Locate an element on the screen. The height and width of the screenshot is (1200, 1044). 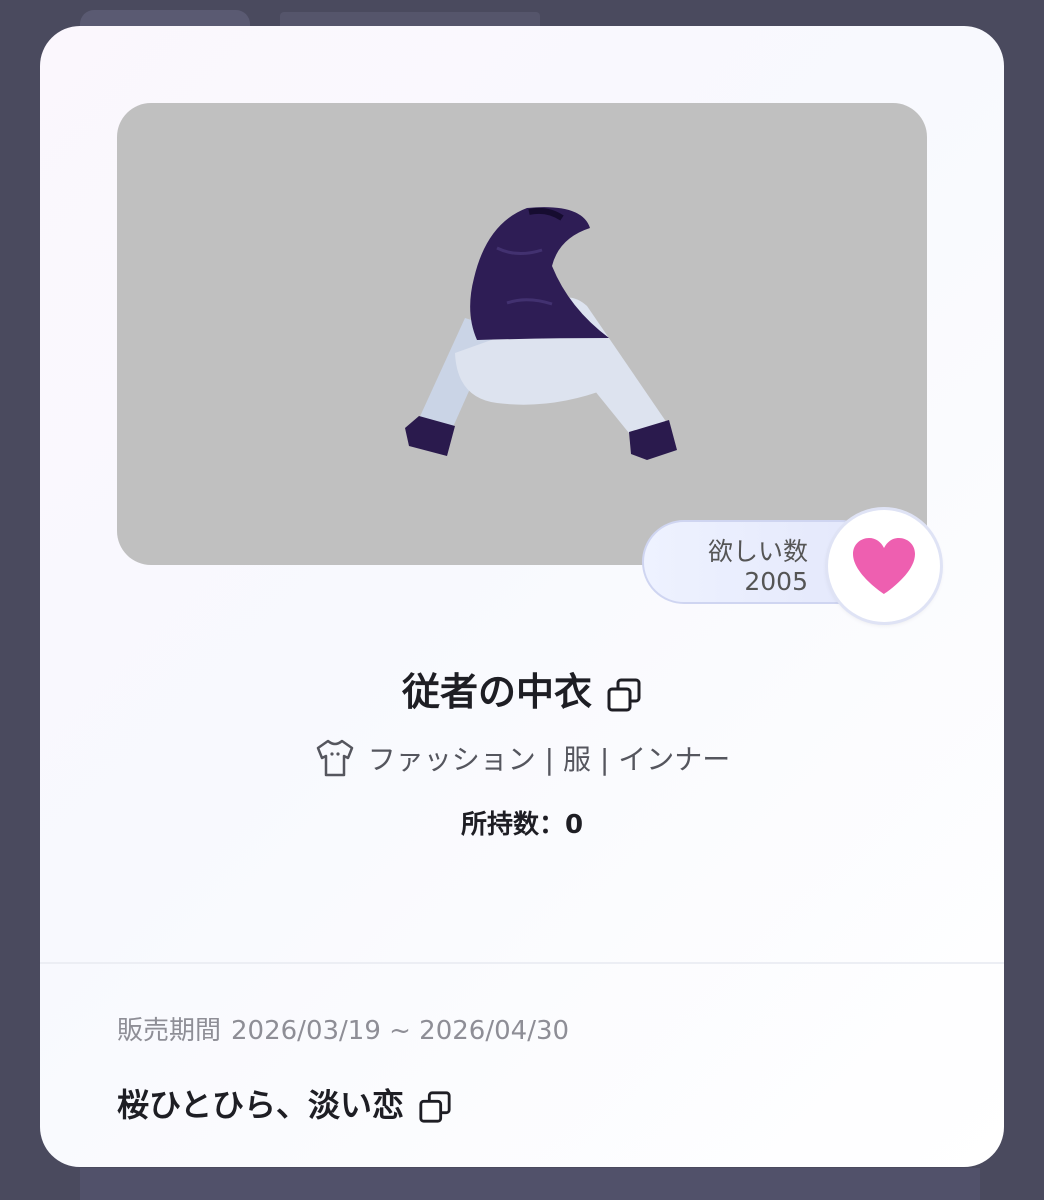
shirt-icon is located at coordinates (334, 758).